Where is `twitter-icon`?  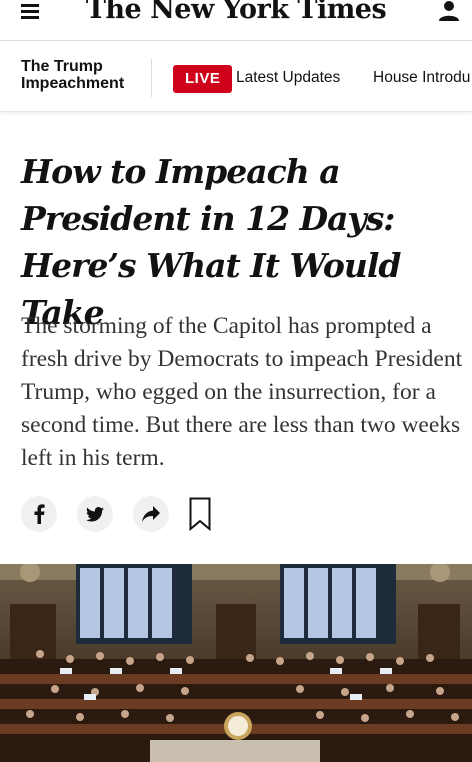
twitter-icon is located at coordinates (95, 514).